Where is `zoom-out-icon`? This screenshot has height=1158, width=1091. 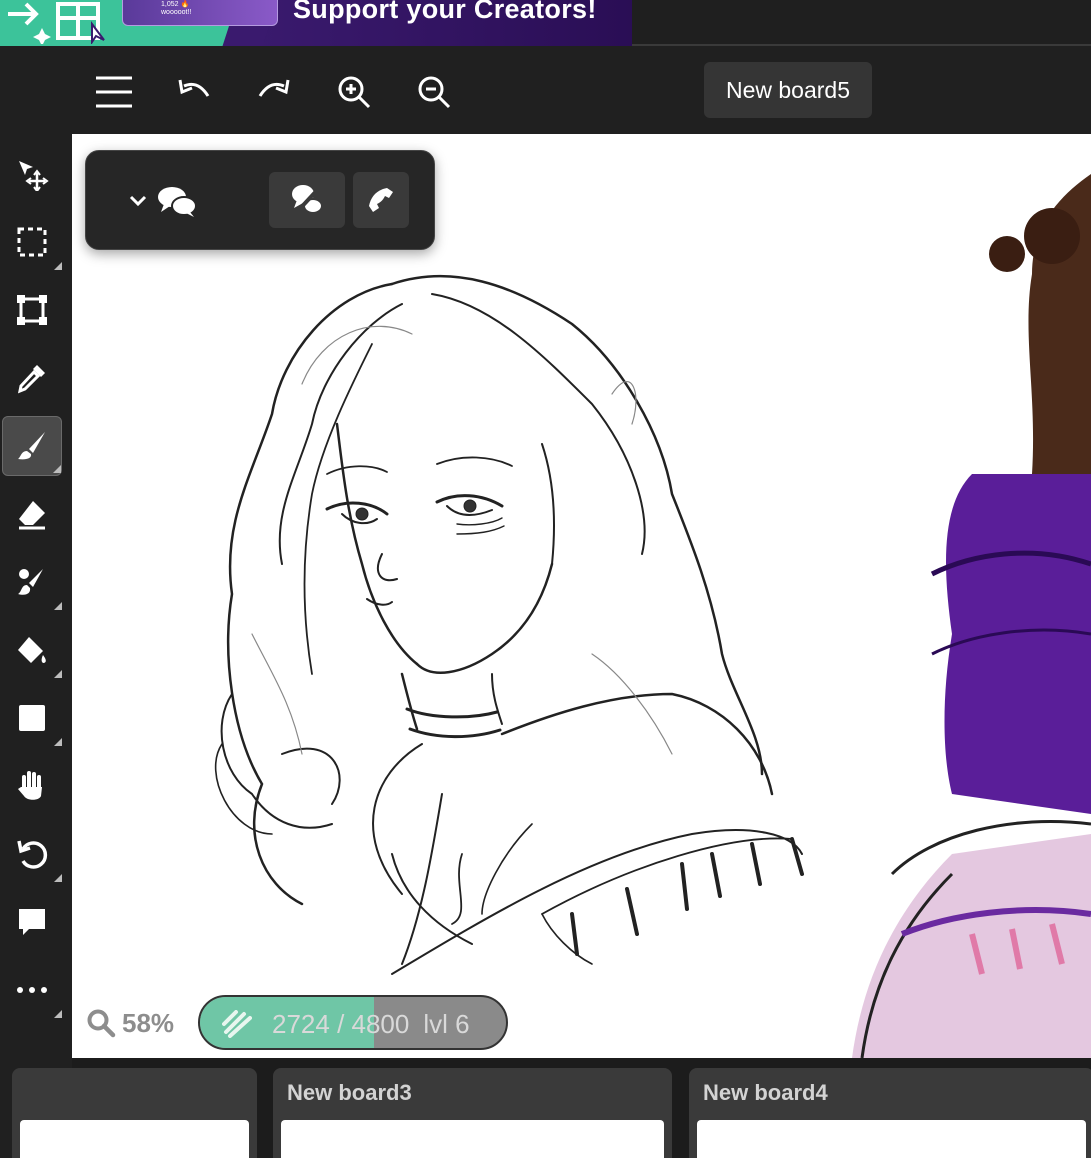
zoom-out-icon is located at coordinates (434, 92).